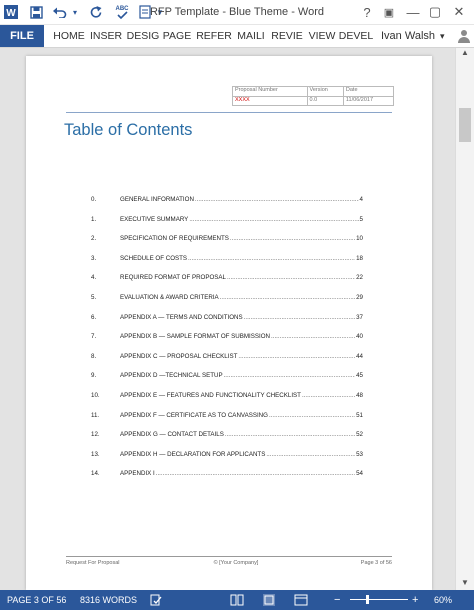  What do you see at coordinates (95, 454) in the screenshot?
I see `toc-entry-number: 13.` at bounding box center [95, 454].